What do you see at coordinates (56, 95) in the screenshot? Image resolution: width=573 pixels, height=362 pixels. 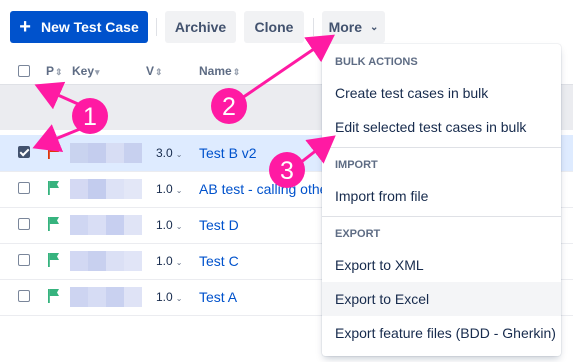 I see `annotation-arrow-1a` at bounding box center [56, 95].